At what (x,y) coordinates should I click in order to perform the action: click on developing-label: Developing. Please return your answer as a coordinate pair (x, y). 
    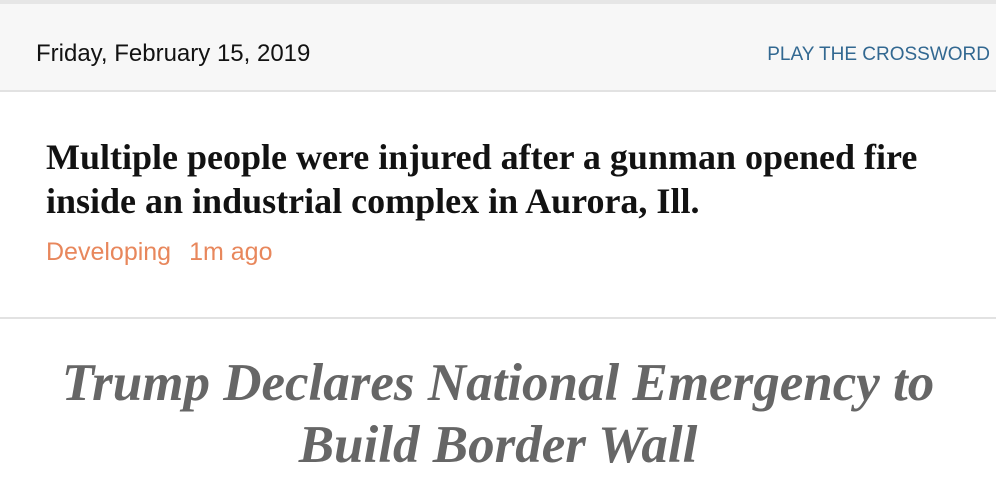
    Looking at the image, I should click on (109, 252).